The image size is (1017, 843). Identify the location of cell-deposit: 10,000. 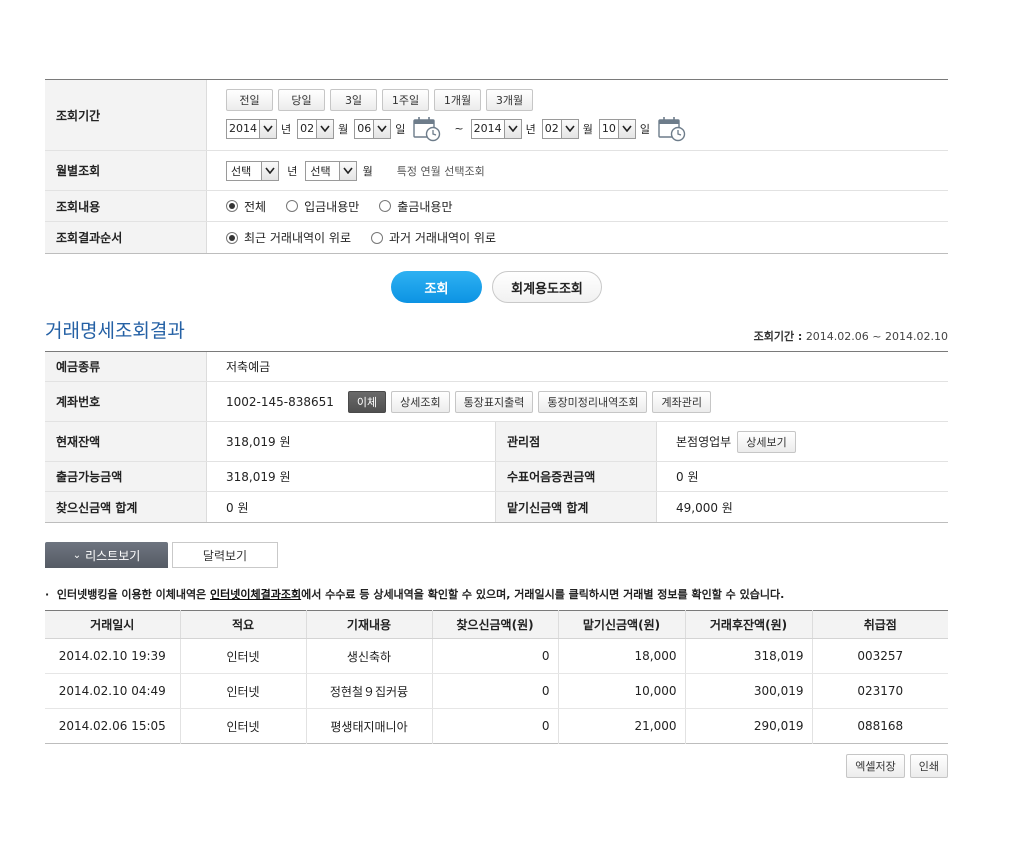
(621, 691).